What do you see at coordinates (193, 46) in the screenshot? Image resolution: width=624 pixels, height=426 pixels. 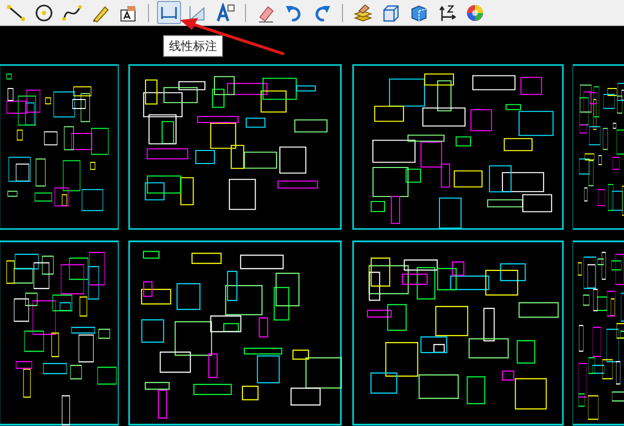 I see `tooltip: 线性标注` at bounding box center [193, 46].